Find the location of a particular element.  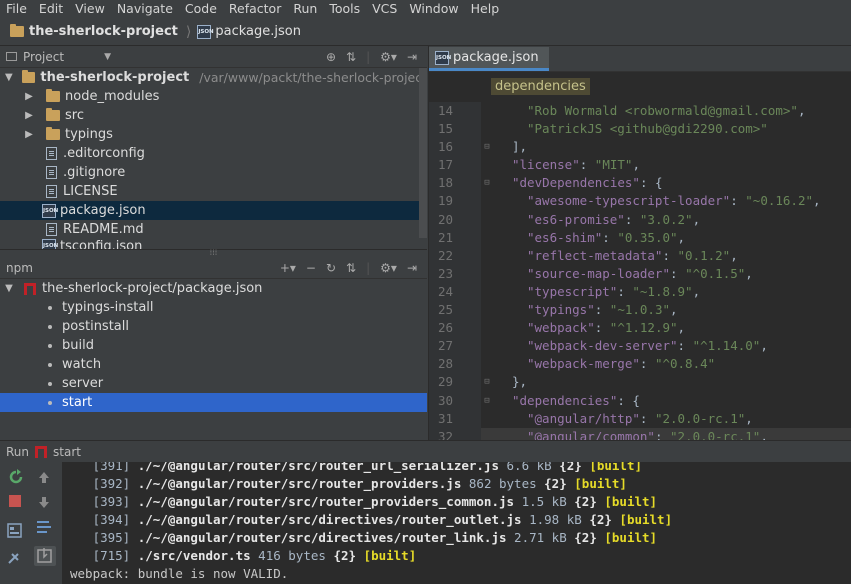

menu-refactor: Refactor is located at coordinates (255, 9).